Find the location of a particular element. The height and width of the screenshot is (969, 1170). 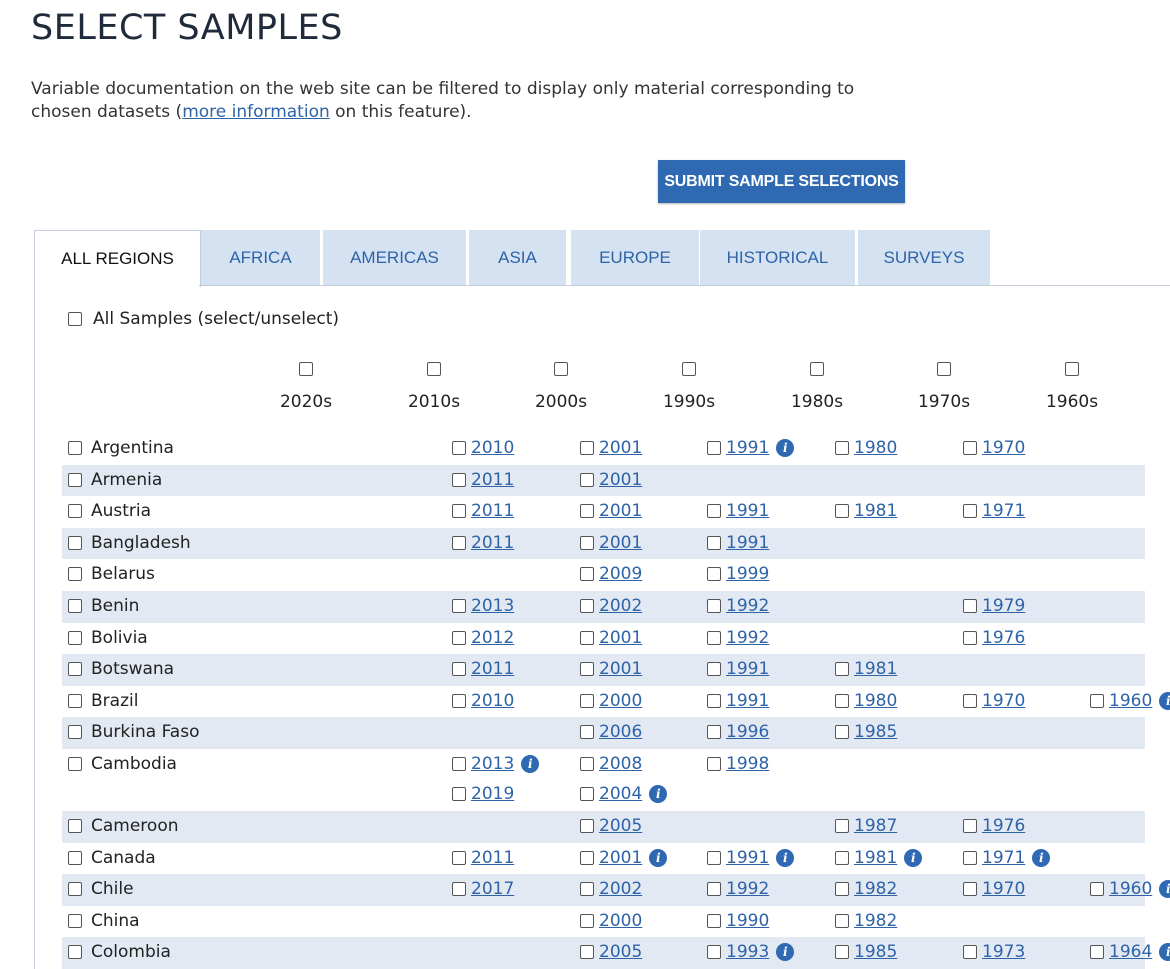

sample-brazil-2000: 2000 is located at coordinates (611, 701).